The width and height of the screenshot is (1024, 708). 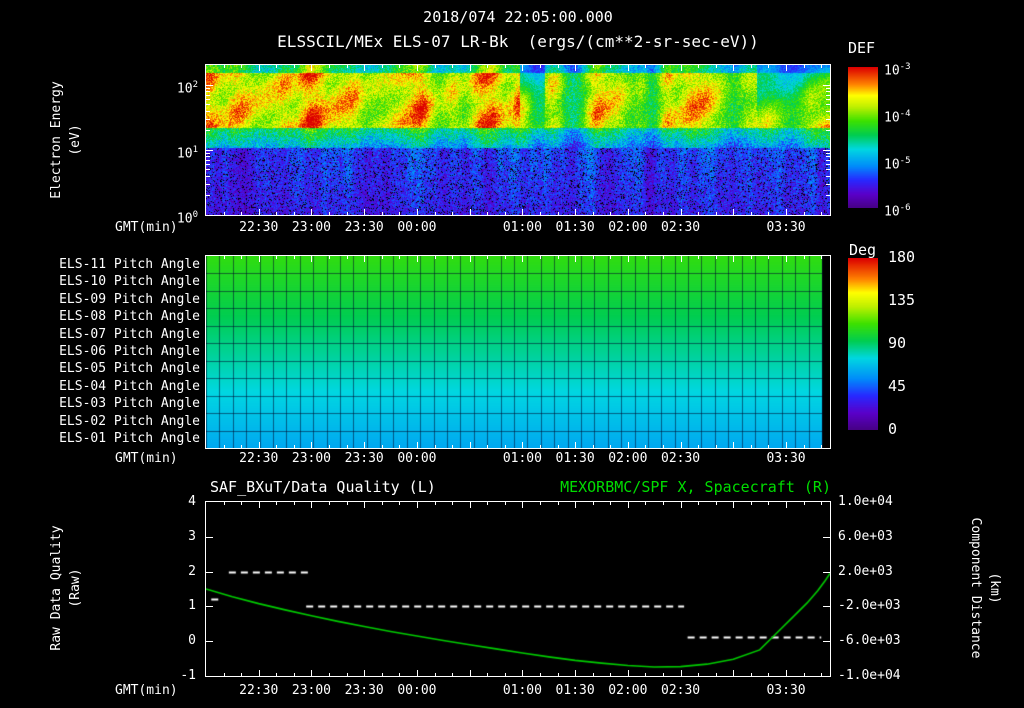 What do you see at coordinates (66, 139) in the screenshot?
I see `electron-energy-ylabel: Electron Energy (eV)` at bounding box center [66, 139].